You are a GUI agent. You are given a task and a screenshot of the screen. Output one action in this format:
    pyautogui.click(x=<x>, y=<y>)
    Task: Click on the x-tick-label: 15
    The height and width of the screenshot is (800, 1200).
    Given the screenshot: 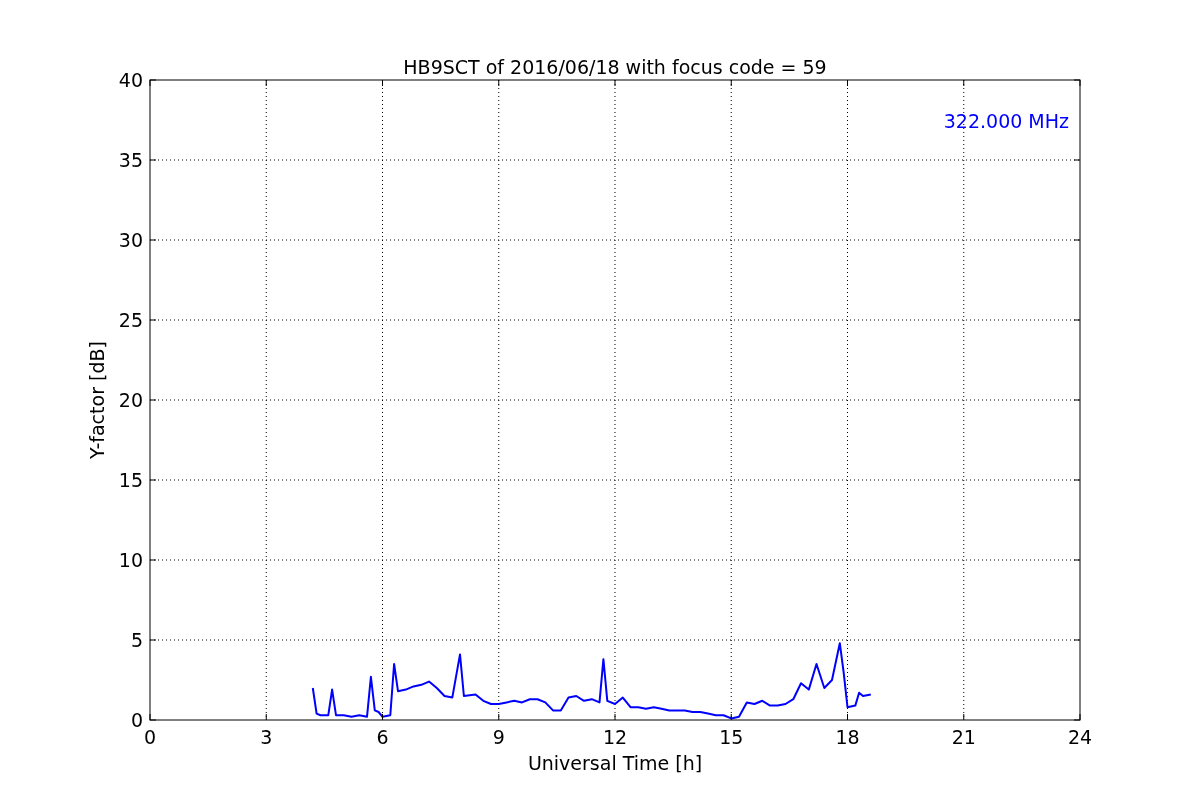 What is the action you would take?
    pyautogui.click(x=731, y=737)
    